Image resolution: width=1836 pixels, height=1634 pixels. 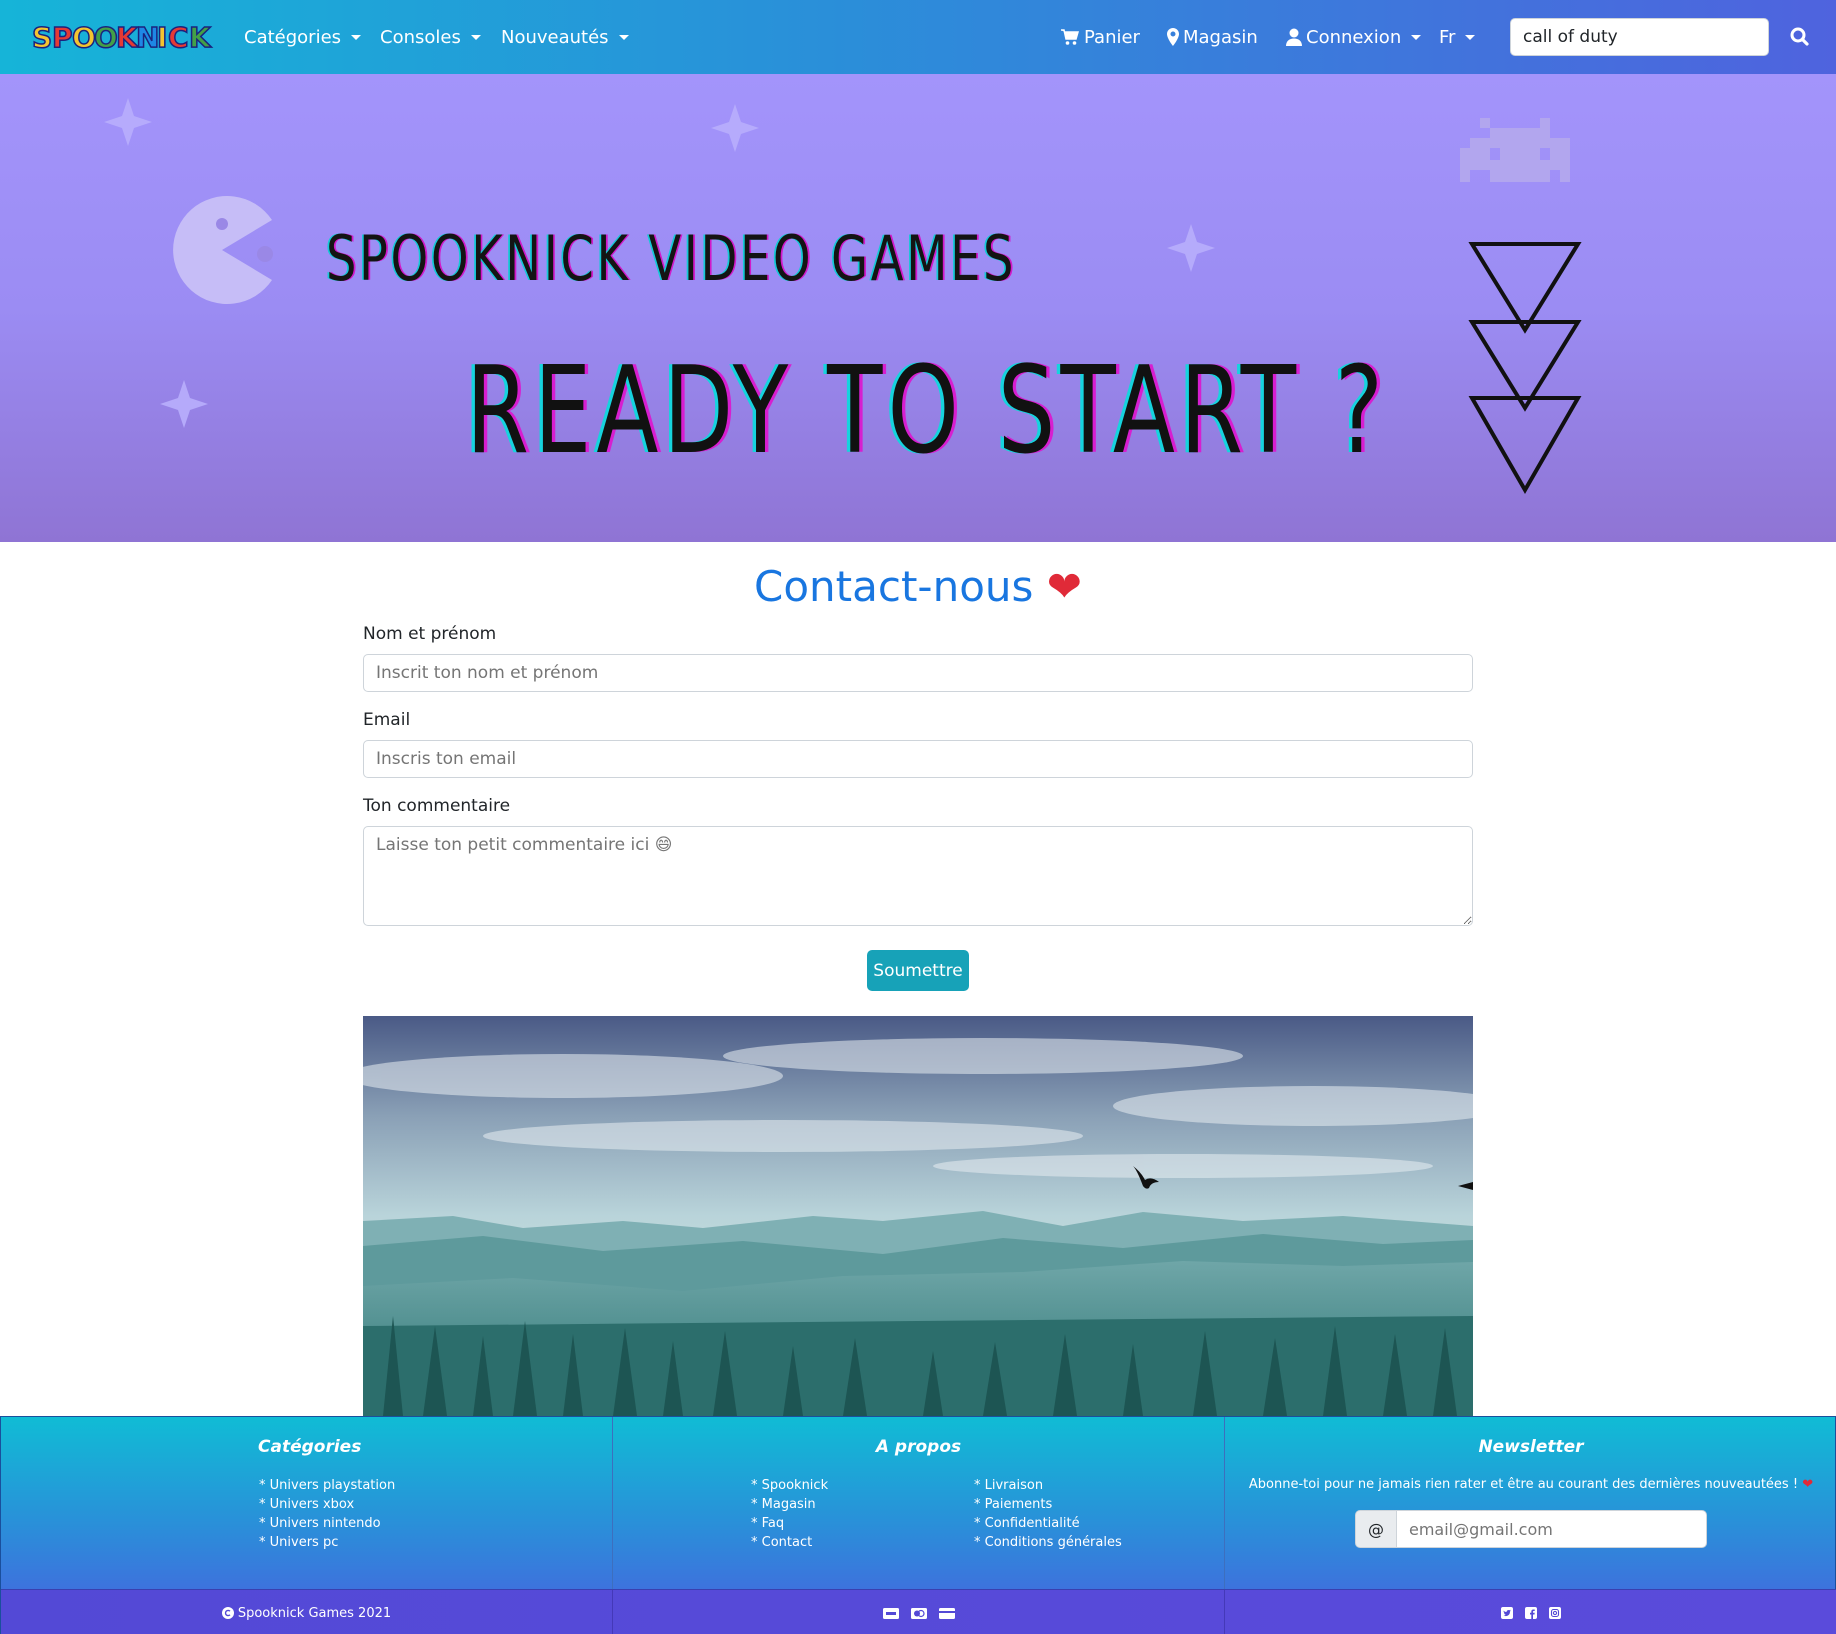 What do you see at coordinates (1294, 37) in the screenshot?
I see `user-icon` at bounding box center [1294, 37].